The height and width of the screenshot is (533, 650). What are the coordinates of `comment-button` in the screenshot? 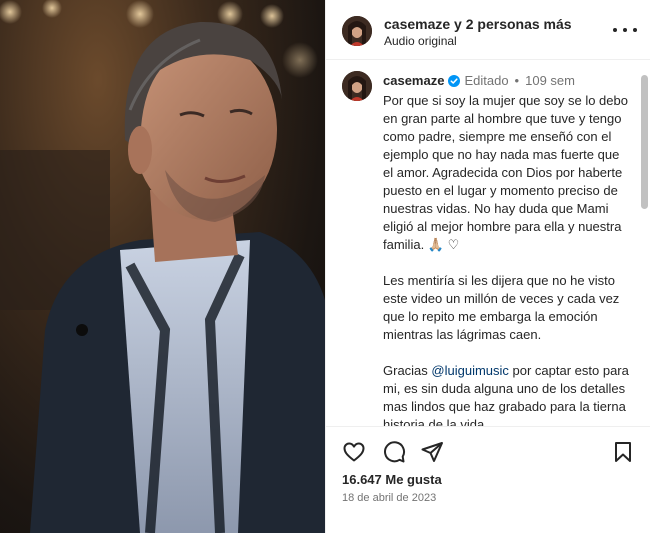 It's located at (394, 452).